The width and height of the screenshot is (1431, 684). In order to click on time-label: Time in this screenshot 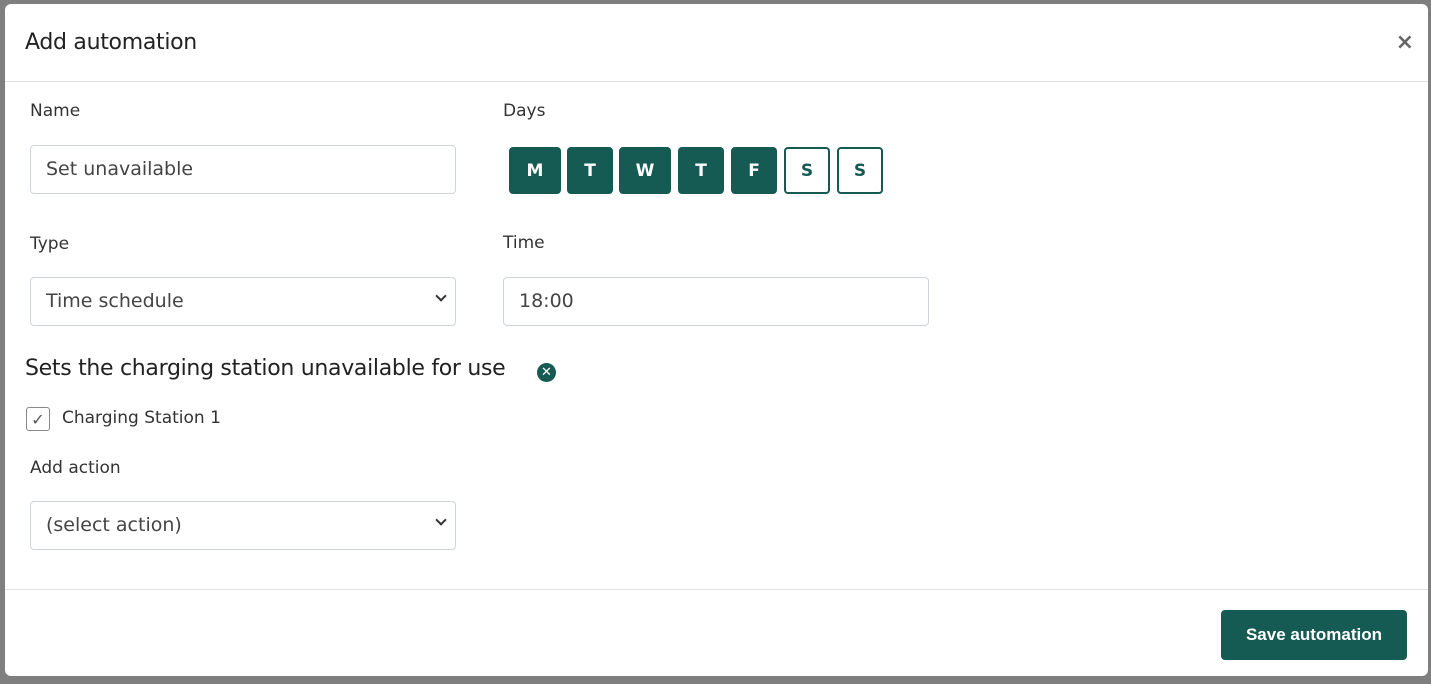, I will do `click(524, 243)`.